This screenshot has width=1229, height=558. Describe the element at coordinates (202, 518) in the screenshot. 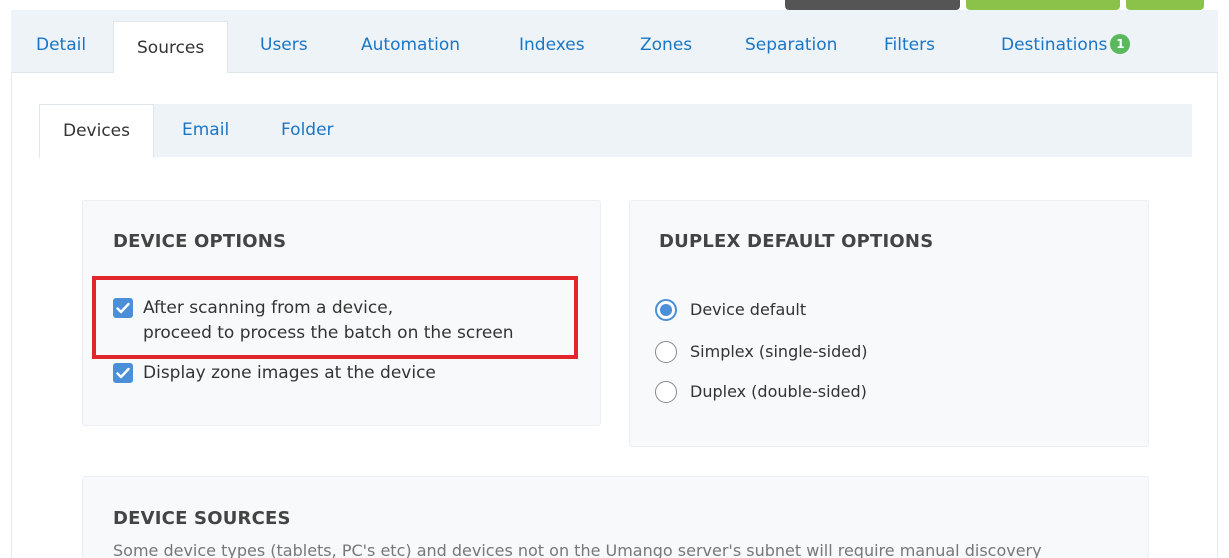

I see `device-sources-title: DEVICE SOURCES` at that location.